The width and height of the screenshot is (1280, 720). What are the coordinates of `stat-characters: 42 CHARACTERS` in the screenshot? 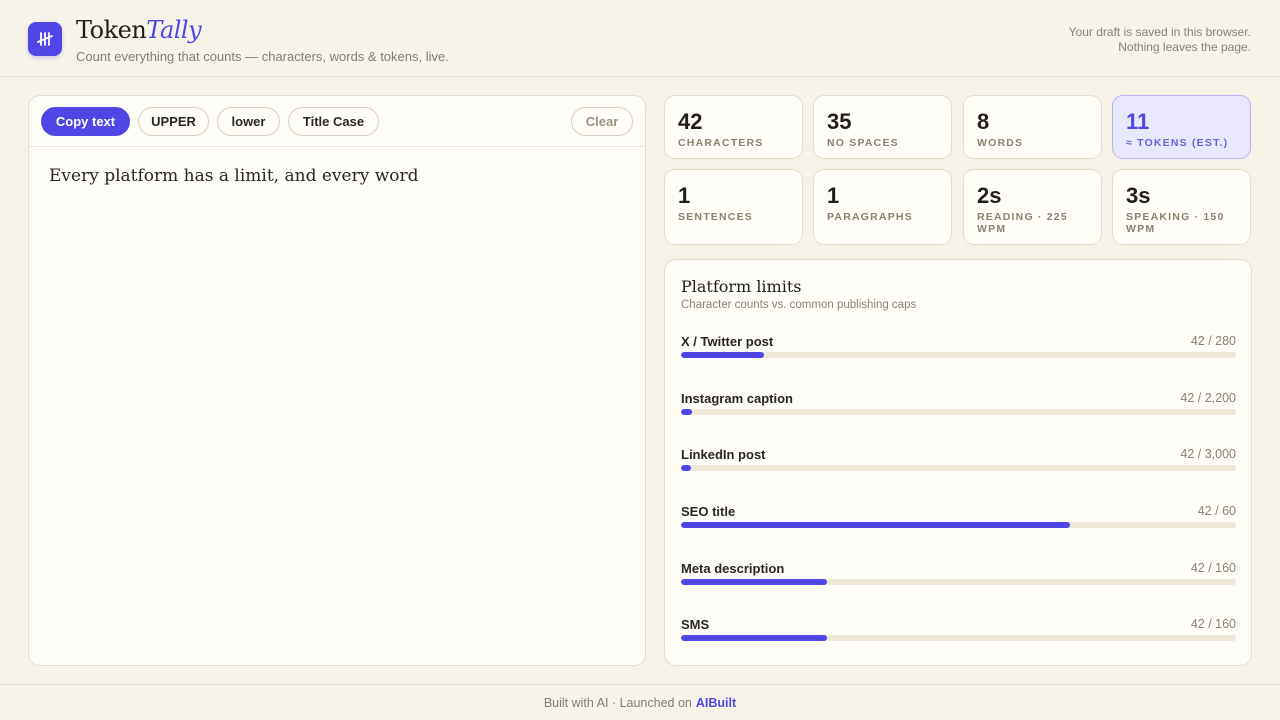 It's located at (733, 127).